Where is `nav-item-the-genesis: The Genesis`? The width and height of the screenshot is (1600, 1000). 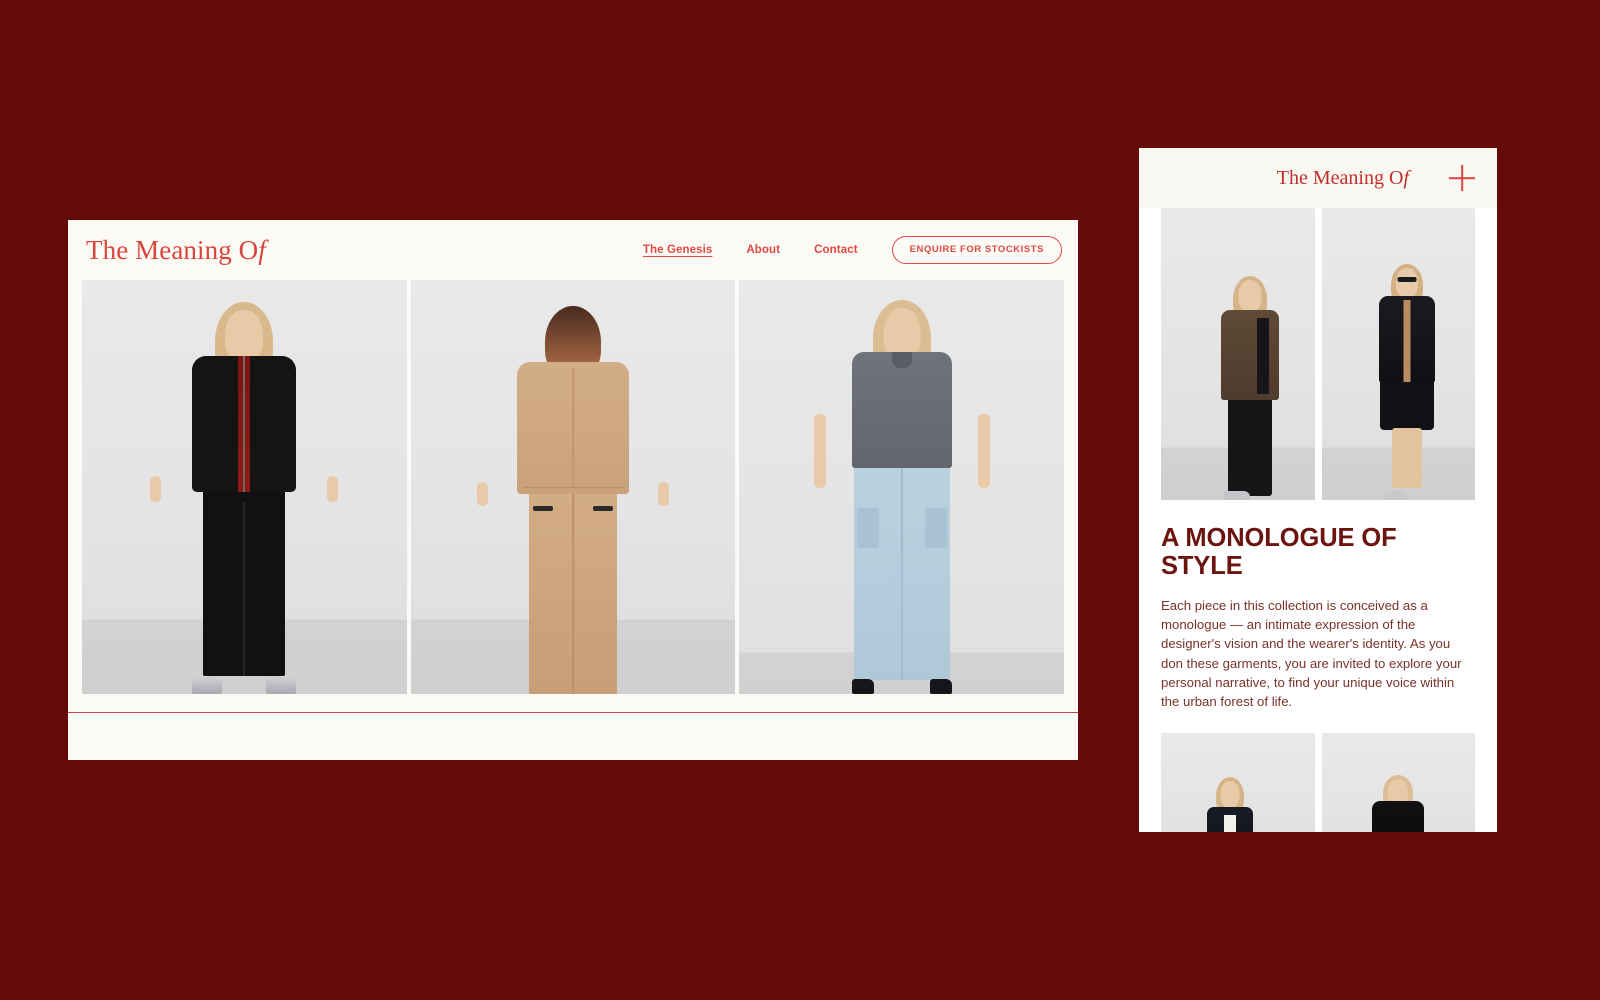
nav-item-the-genesis: The Genesis is located at coordinates (678, 250).